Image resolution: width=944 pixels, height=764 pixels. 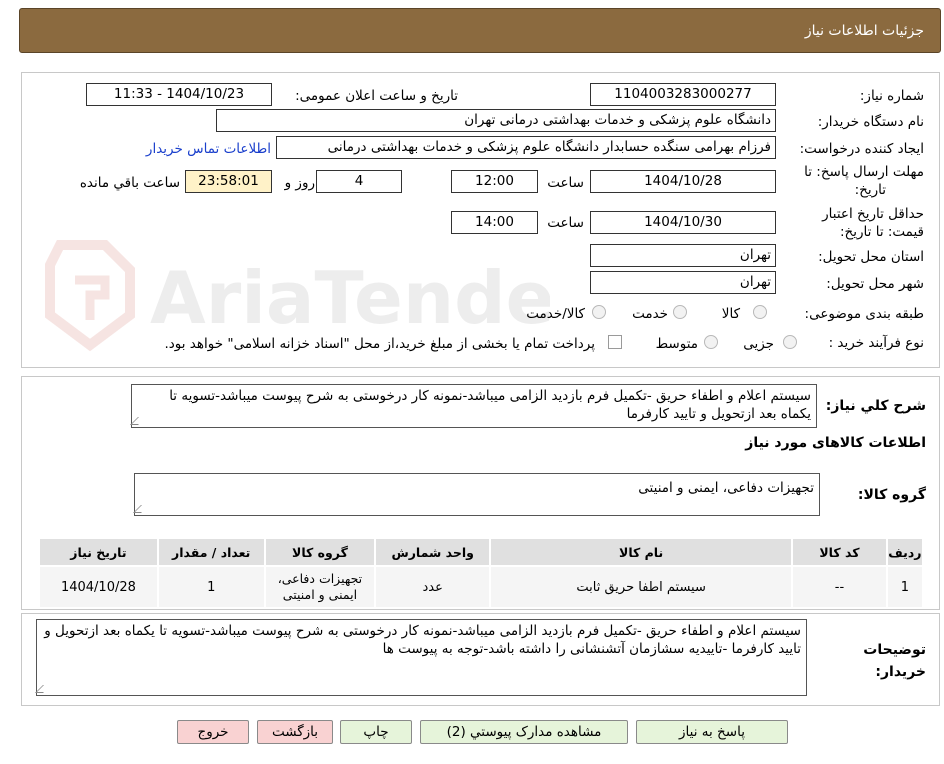 I want to click on goods-section-title: اطلاعات کالاهای مورد نیاز, so click(x=835, y=443).